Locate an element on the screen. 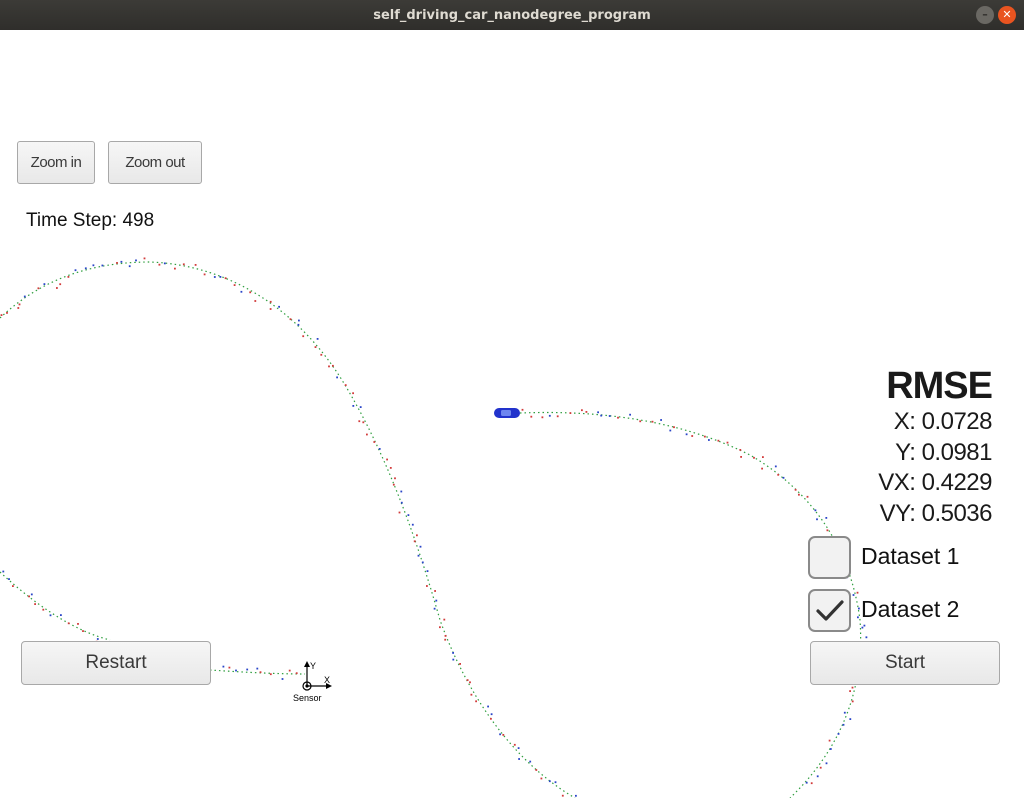  zoom-in-button: Zoom in is located at coordinates (56, 162).